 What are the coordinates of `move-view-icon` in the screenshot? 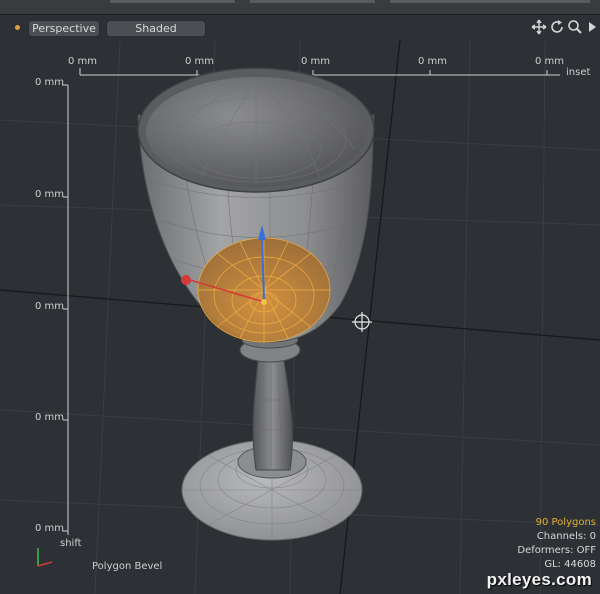 It's located at (539, 27).